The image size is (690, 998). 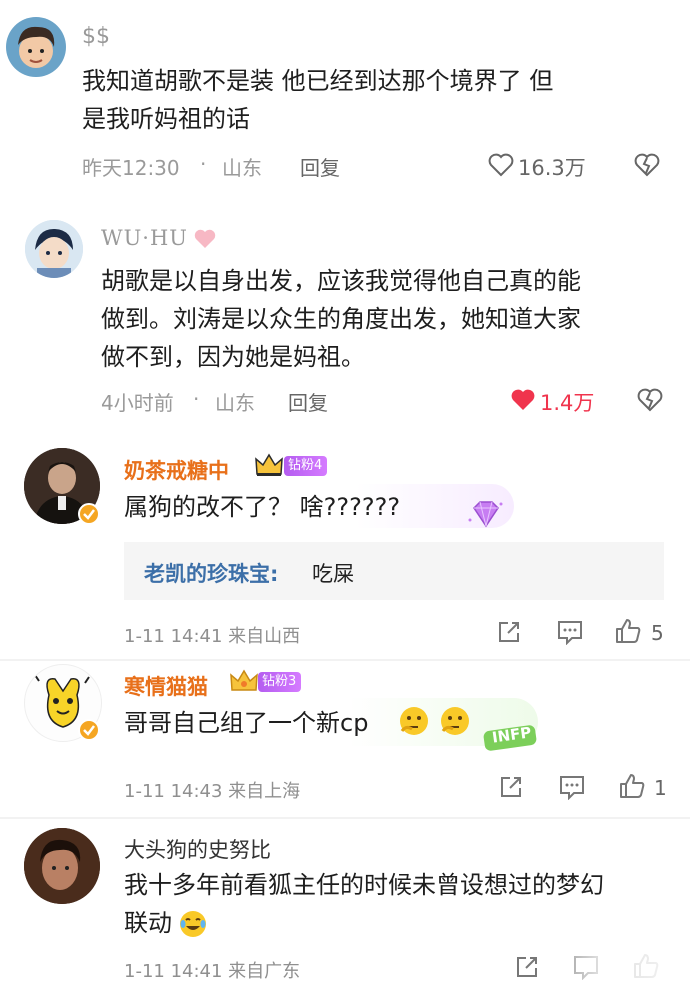 What do you see at coordinates (166, 119) in the screenshot?
I see `comment-text-line: 是我听妈祖的话` at bounding box center [166, 119].